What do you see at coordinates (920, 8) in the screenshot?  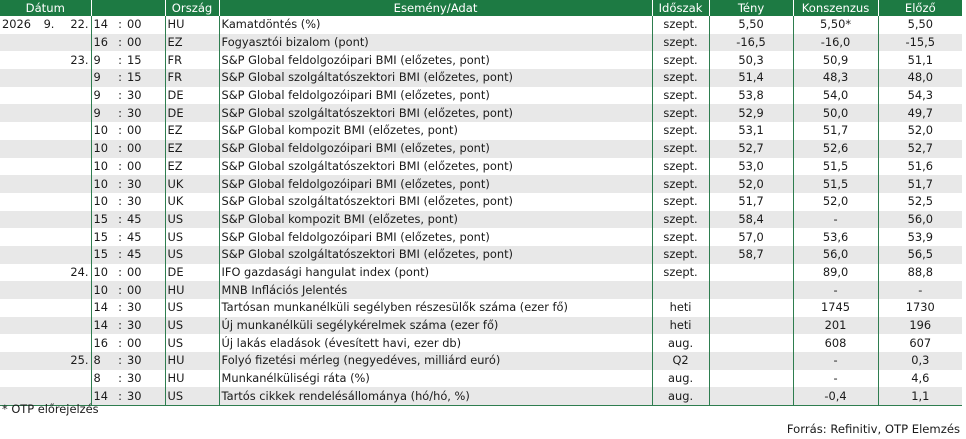 I see `header-previous: Előző` at bounding box center [920, 8].